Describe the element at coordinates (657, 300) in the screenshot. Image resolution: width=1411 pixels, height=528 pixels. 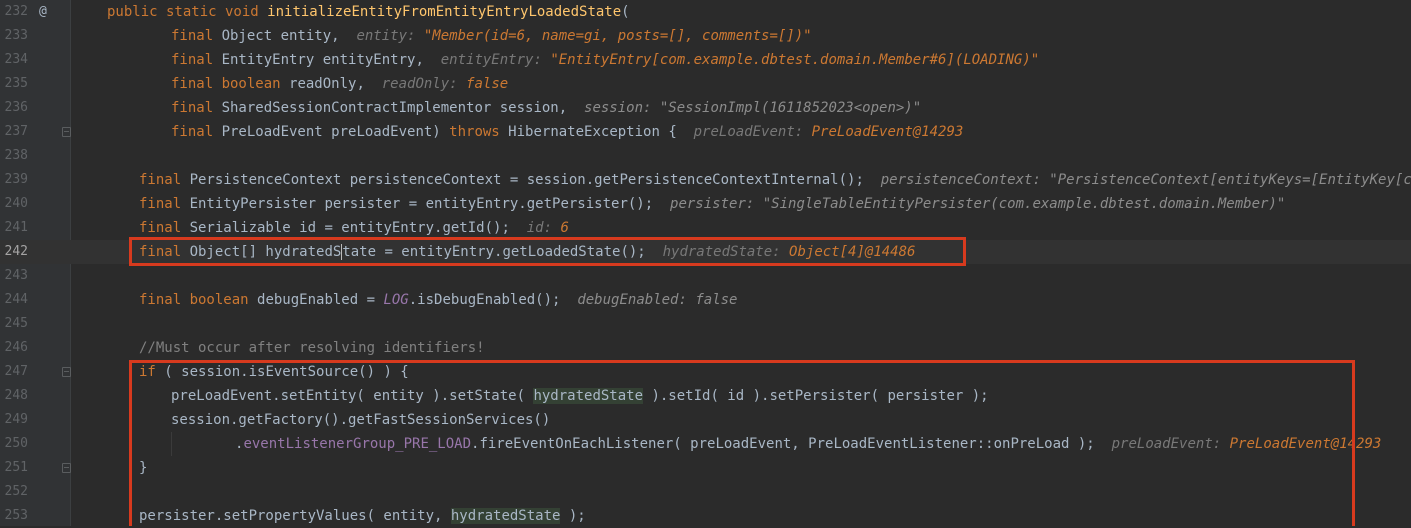
I see `inline-debug-hint: debugEnabled: false` at that location.